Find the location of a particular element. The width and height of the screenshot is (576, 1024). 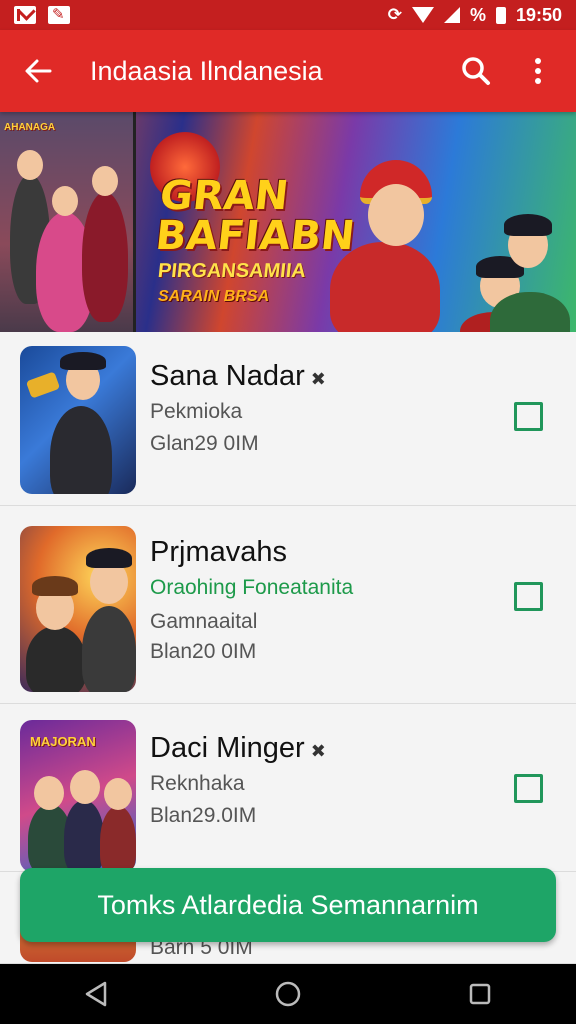

primary-action-button: Tomks Atlardedia Semannarnim is located at coordinates (288, 905).